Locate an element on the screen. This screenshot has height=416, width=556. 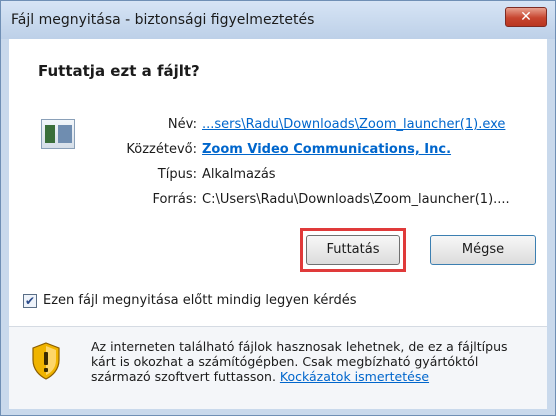
cancel-button: Mégse is located at coordinates (483, 250).